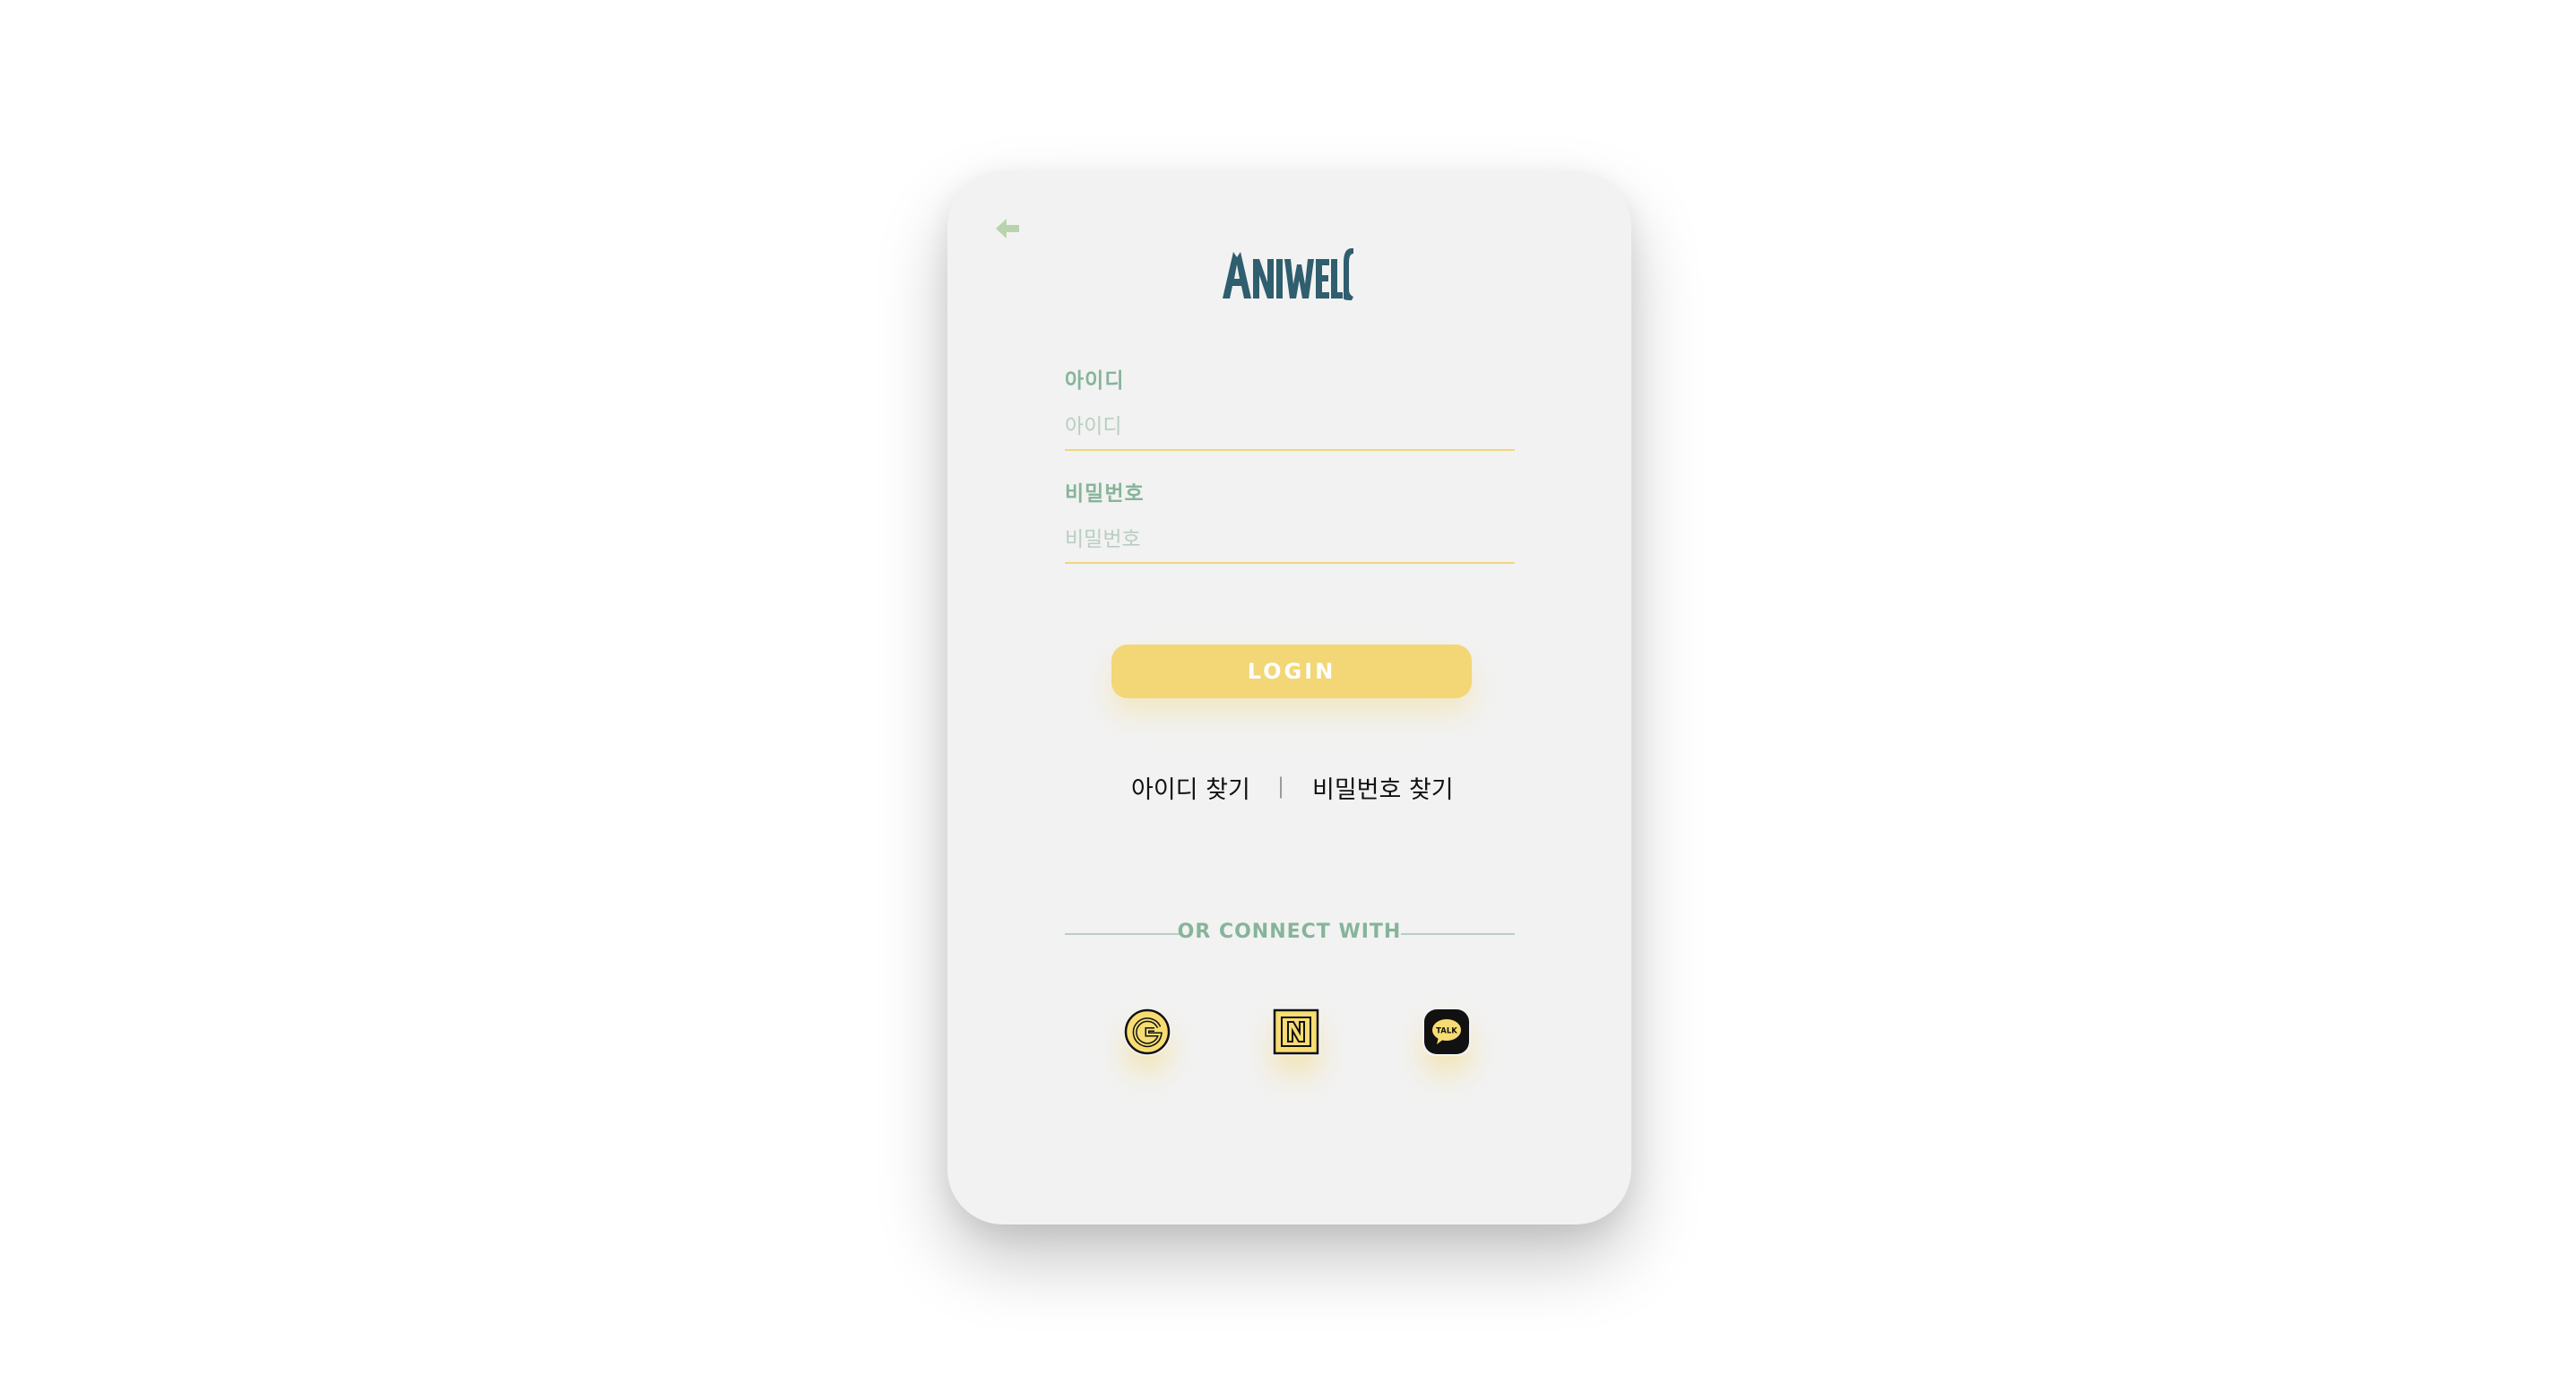  I want to click on arrow-left-icon, so click(1007, 228).